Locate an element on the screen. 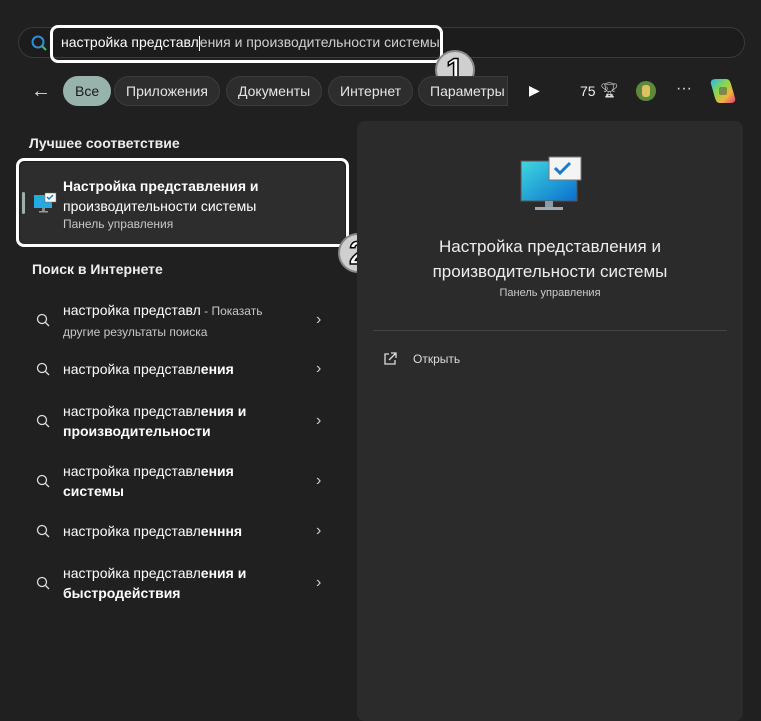  web-suggestion: настройка представленння › is located at coordinates (182, 531).